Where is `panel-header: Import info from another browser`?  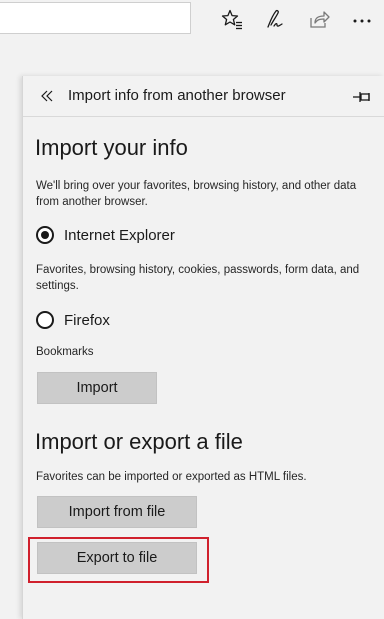
panel-header: Import info from another browser is located at coordinates (203, 96).